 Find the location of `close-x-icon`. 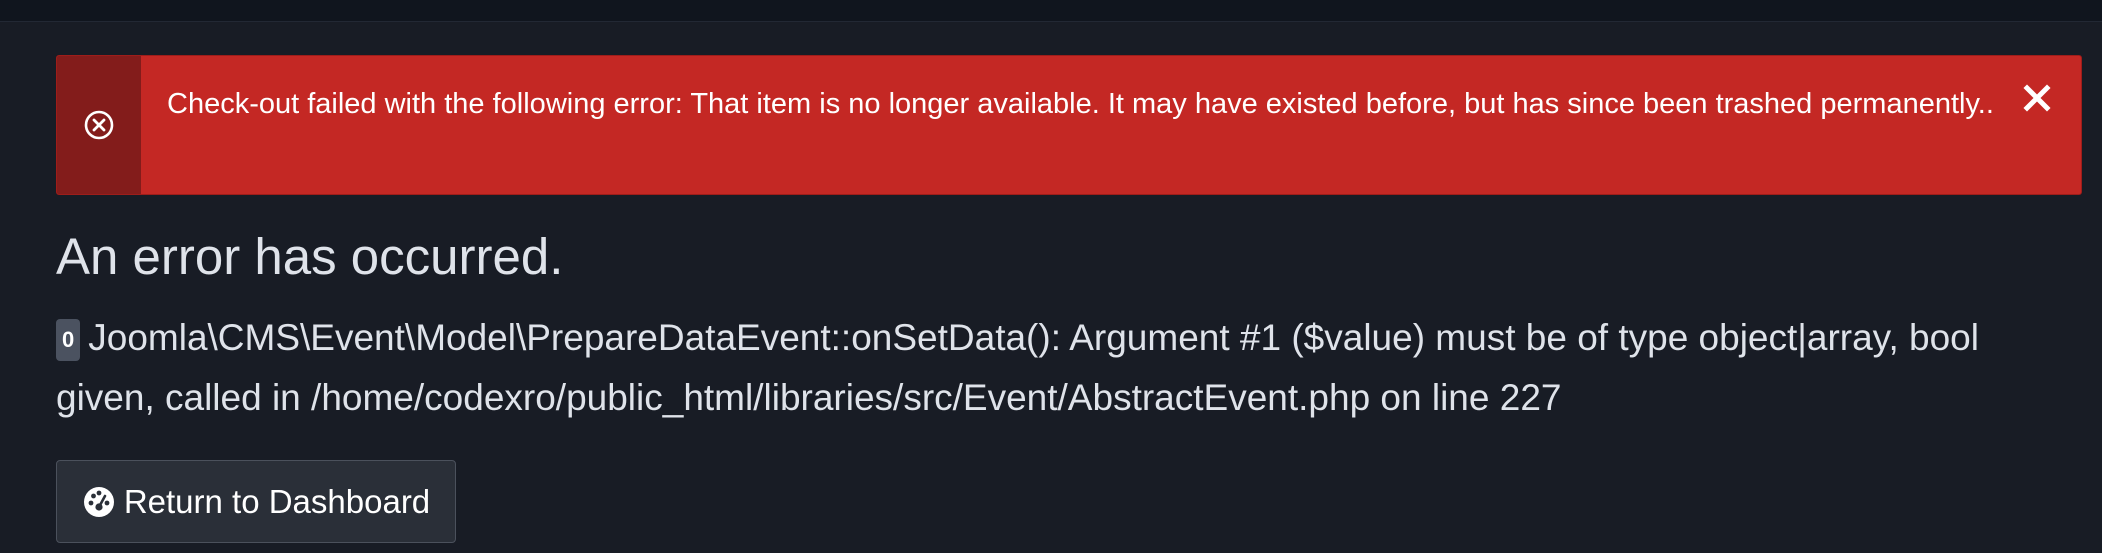

close-x-icon is located at coordinates (2037, 100).